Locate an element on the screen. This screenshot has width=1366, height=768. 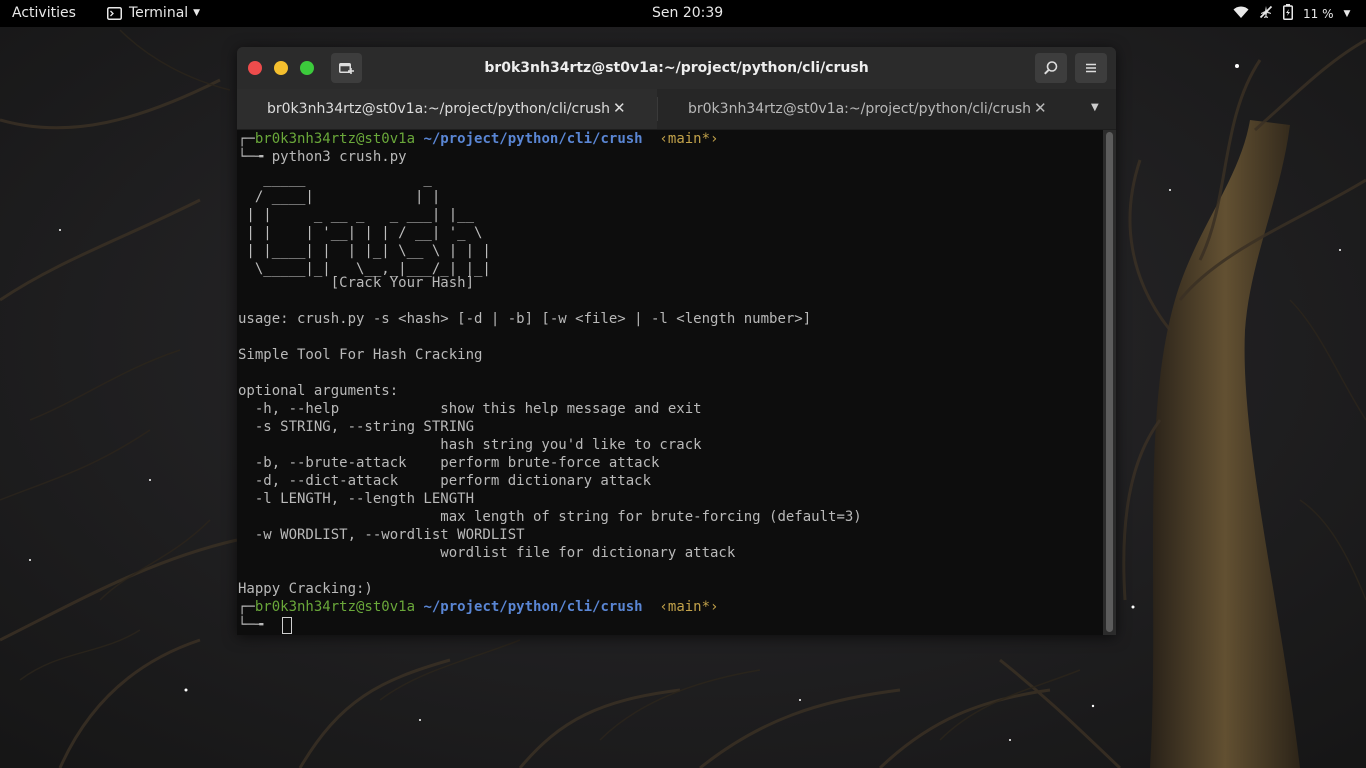
arg-line: wordlist file for dictionary attack is located at coordinates (487, 553).